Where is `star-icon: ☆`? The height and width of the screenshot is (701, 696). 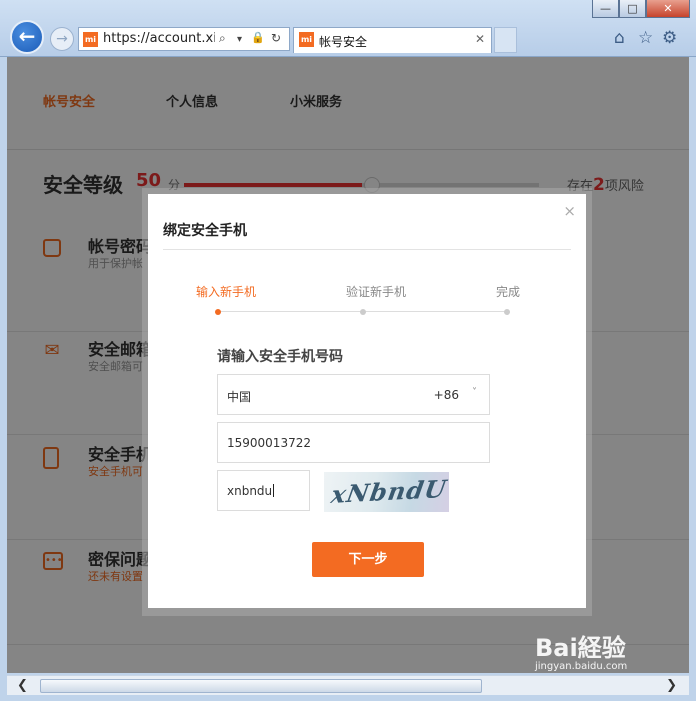 star-icon: ☆ is located at coordinates (645, 38).